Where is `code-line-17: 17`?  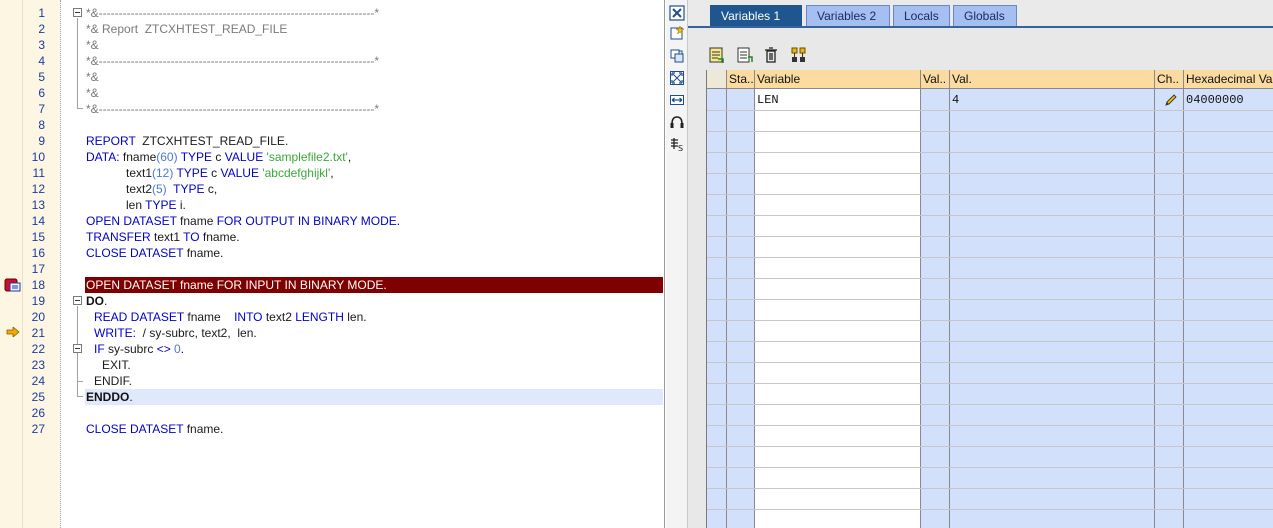 code-line-17: 17 is located at coordinates (332, 269).